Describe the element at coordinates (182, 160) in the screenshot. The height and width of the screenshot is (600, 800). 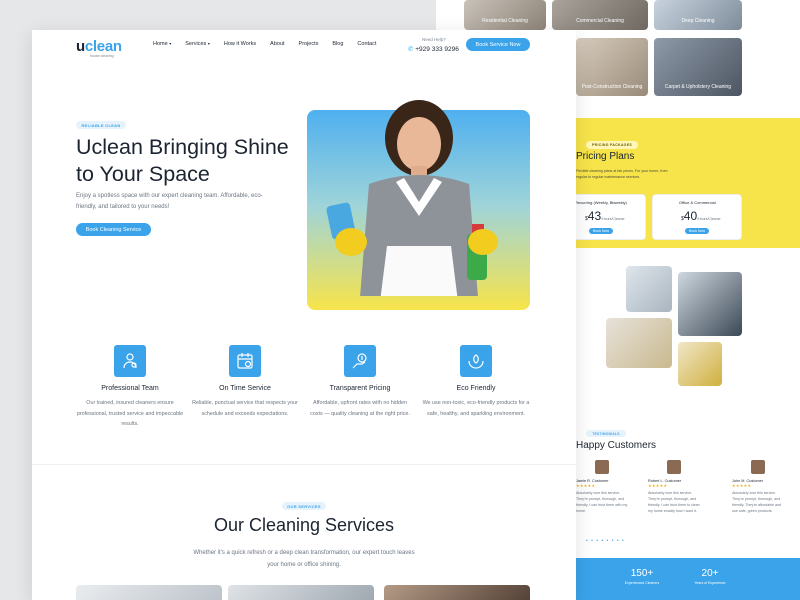
I see `hero-title: Uclean Bringing Shine to Your Space` at that location.